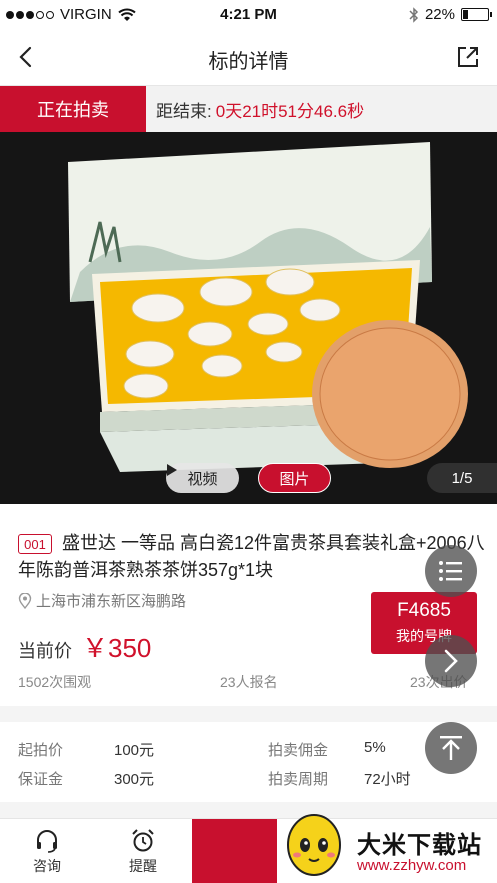 Image resolution: width=497 pixels, height=883 pixels. I want to click on headset-icon, so click(47, 841).